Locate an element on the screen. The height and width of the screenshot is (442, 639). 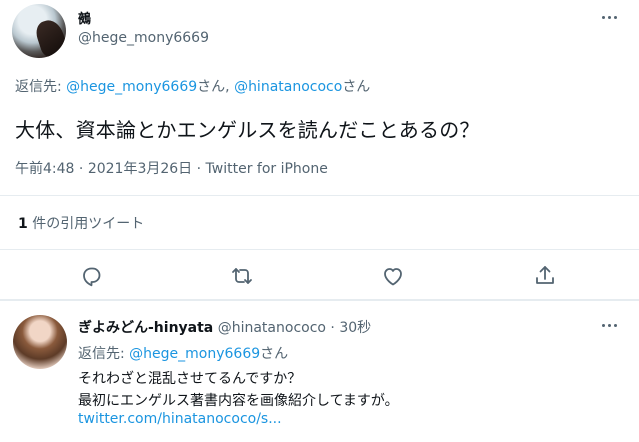
quote-count: 1 is located at coordinates (23, 224).